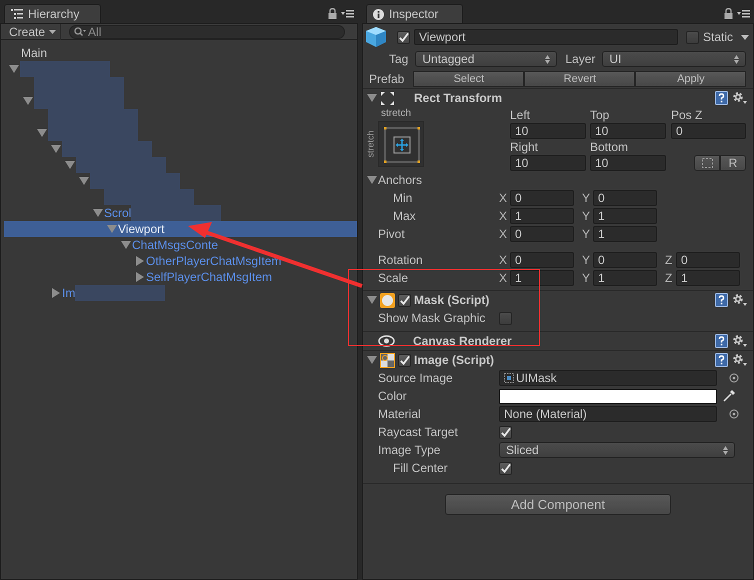  Describe the element at coordinates (733, 162) in the screenshot. I see `raw-edit-button: R` at that location.